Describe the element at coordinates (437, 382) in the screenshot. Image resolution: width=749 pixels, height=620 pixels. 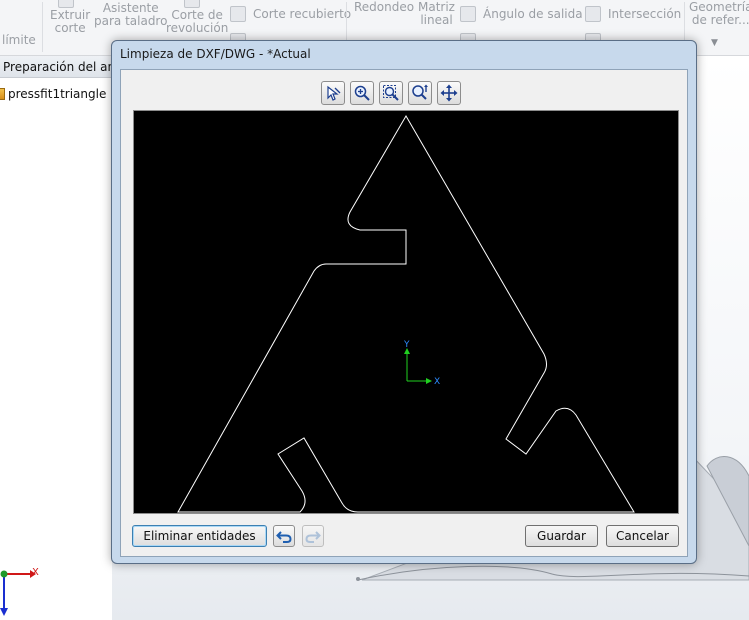
I see `axis-x-label: X` at that location.